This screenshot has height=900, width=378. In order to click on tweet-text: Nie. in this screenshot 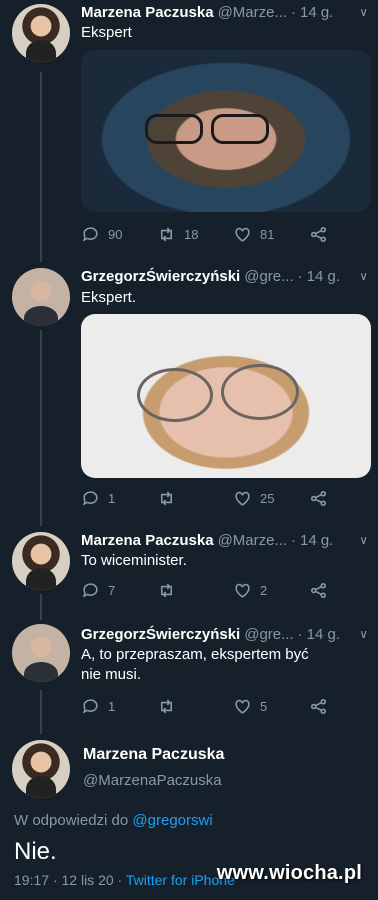, I will do `click(35, 851)`.